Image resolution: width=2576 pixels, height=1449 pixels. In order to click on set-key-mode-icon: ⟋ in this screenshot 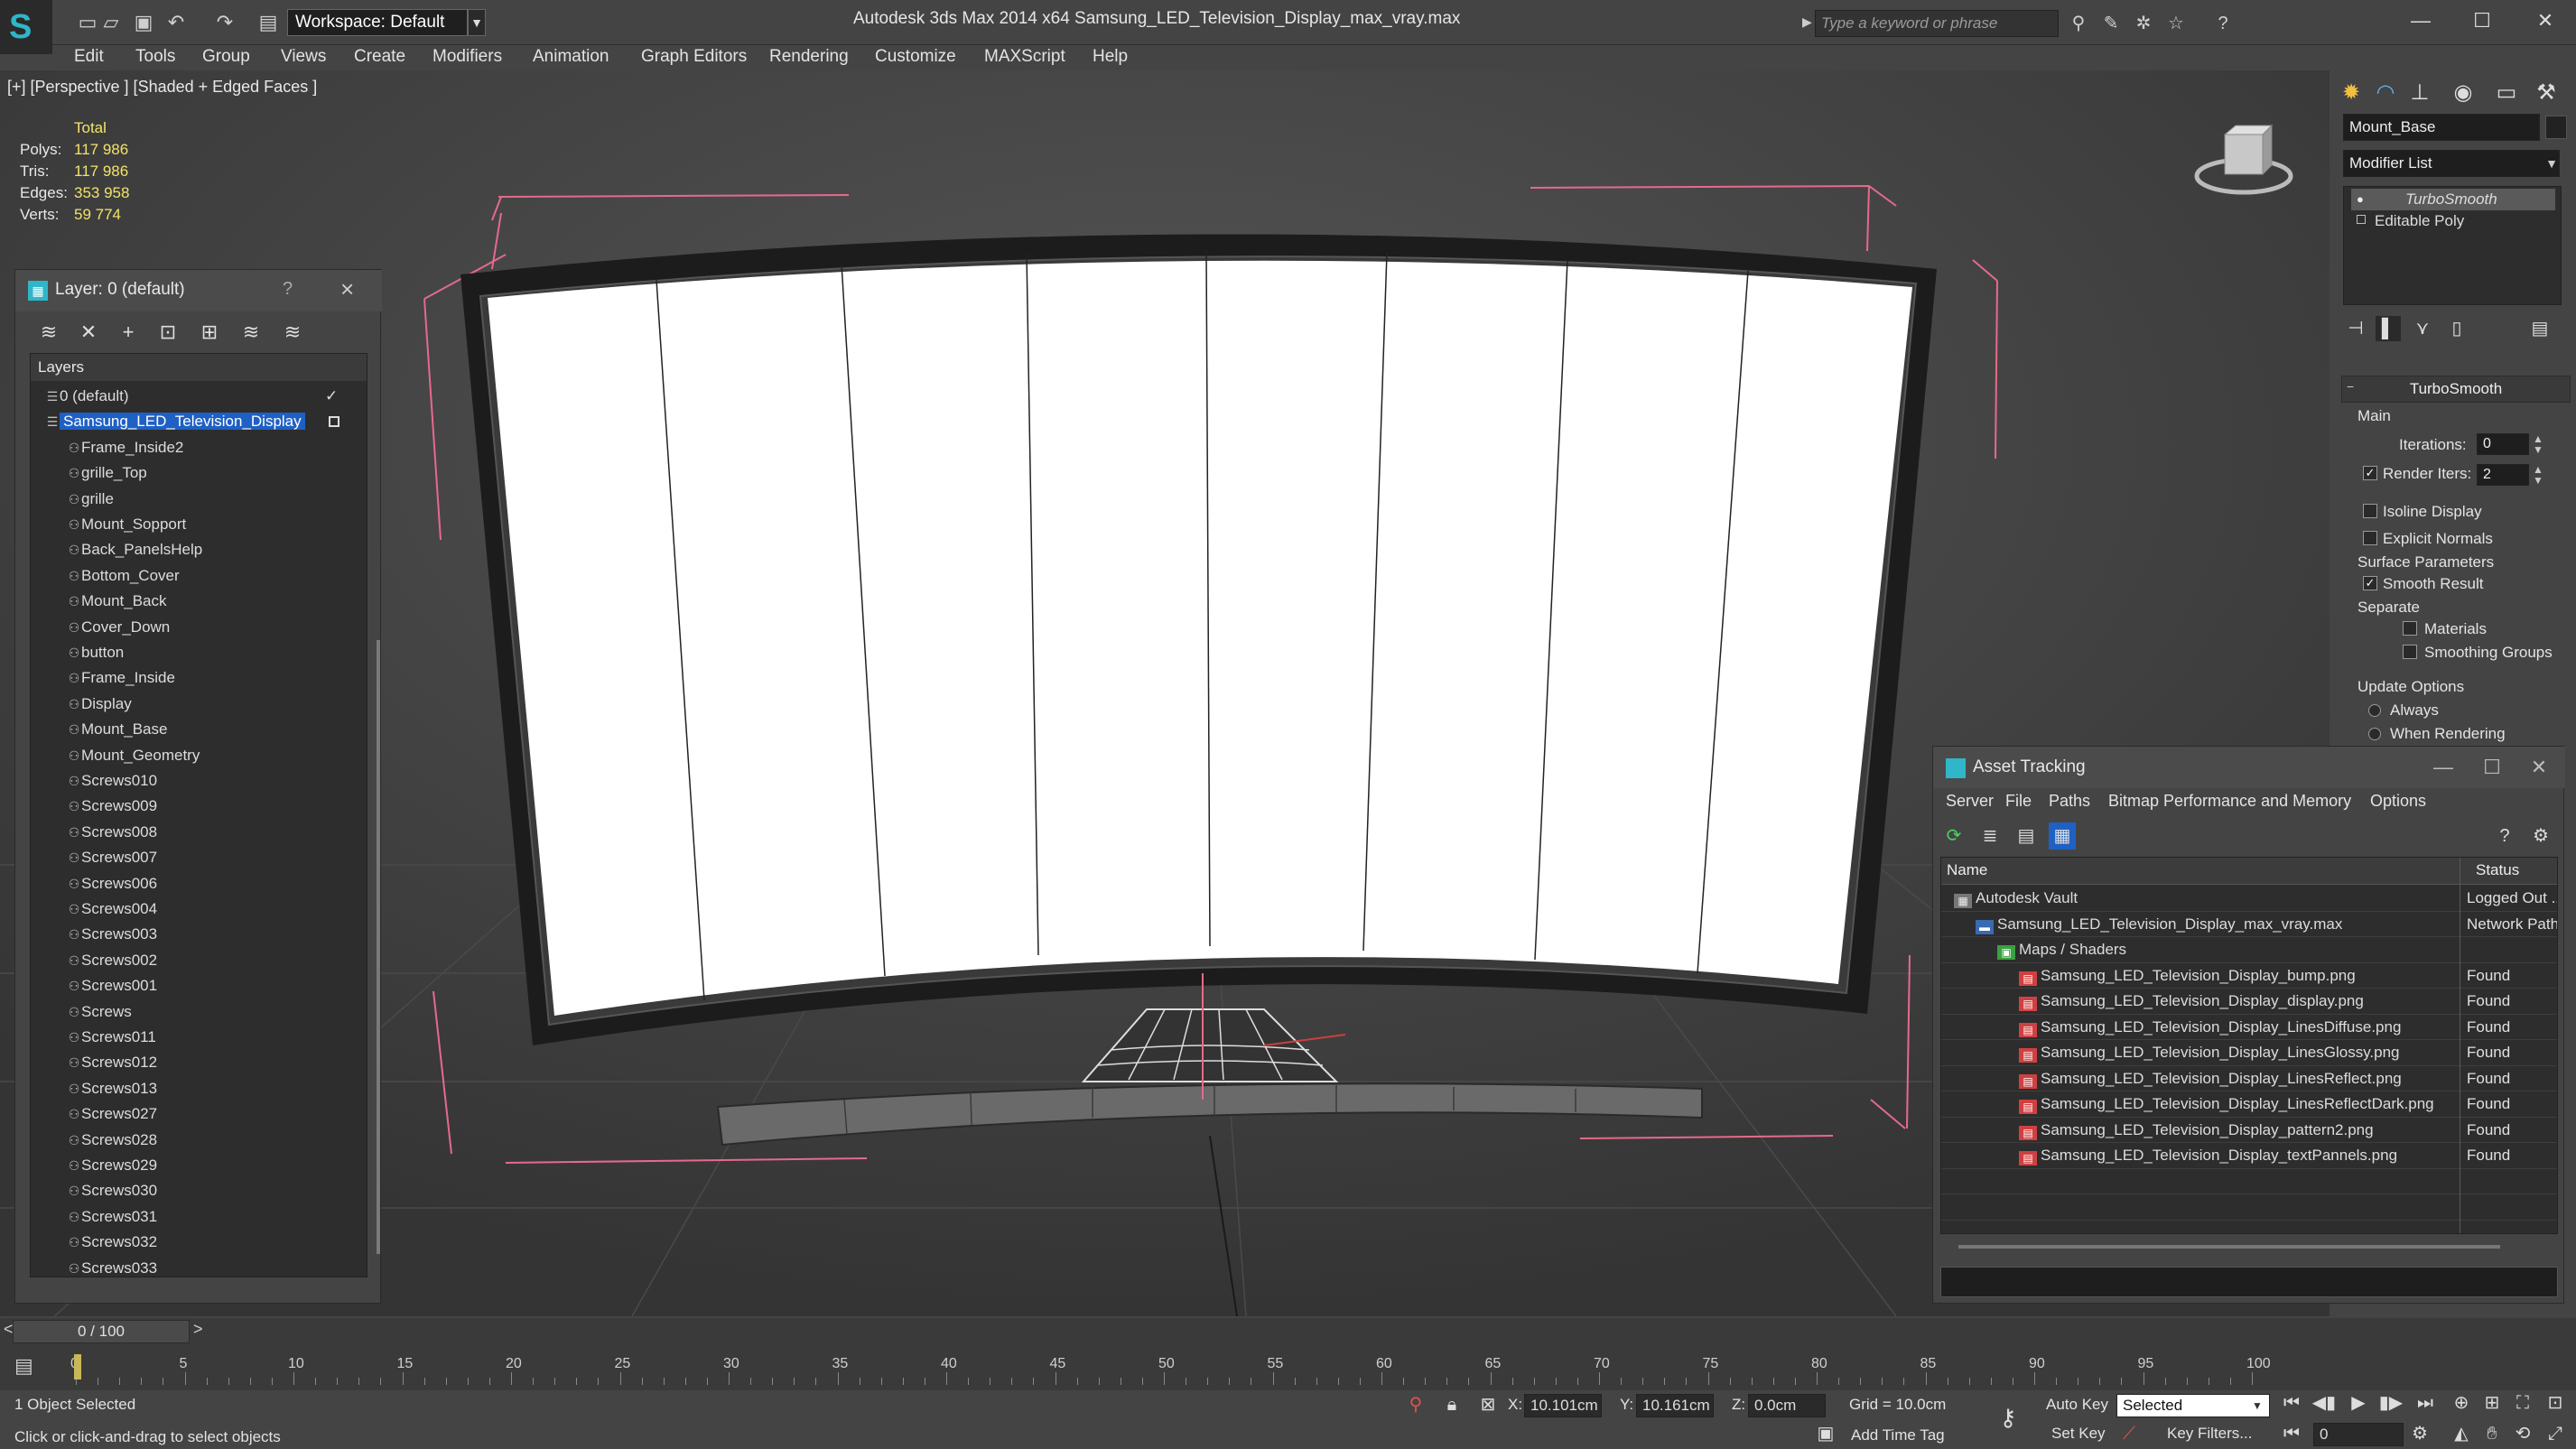, I will do `click(2129, 1433)`.